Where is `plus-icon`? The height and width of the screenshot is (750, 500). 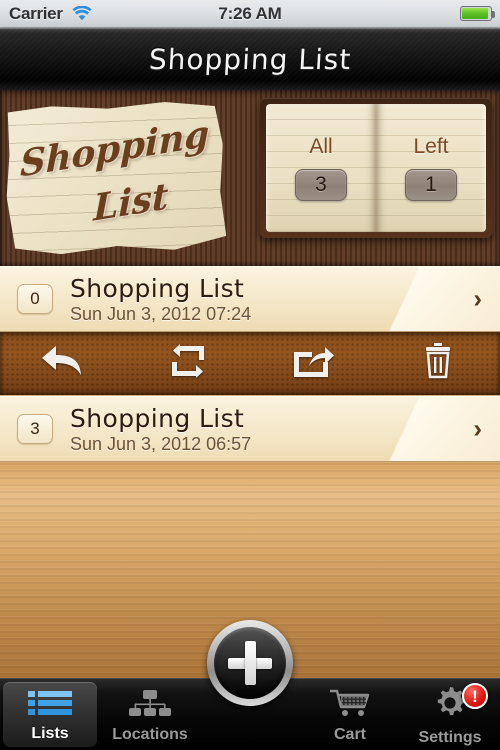 plus-icon is located at coordinates (250, 663).